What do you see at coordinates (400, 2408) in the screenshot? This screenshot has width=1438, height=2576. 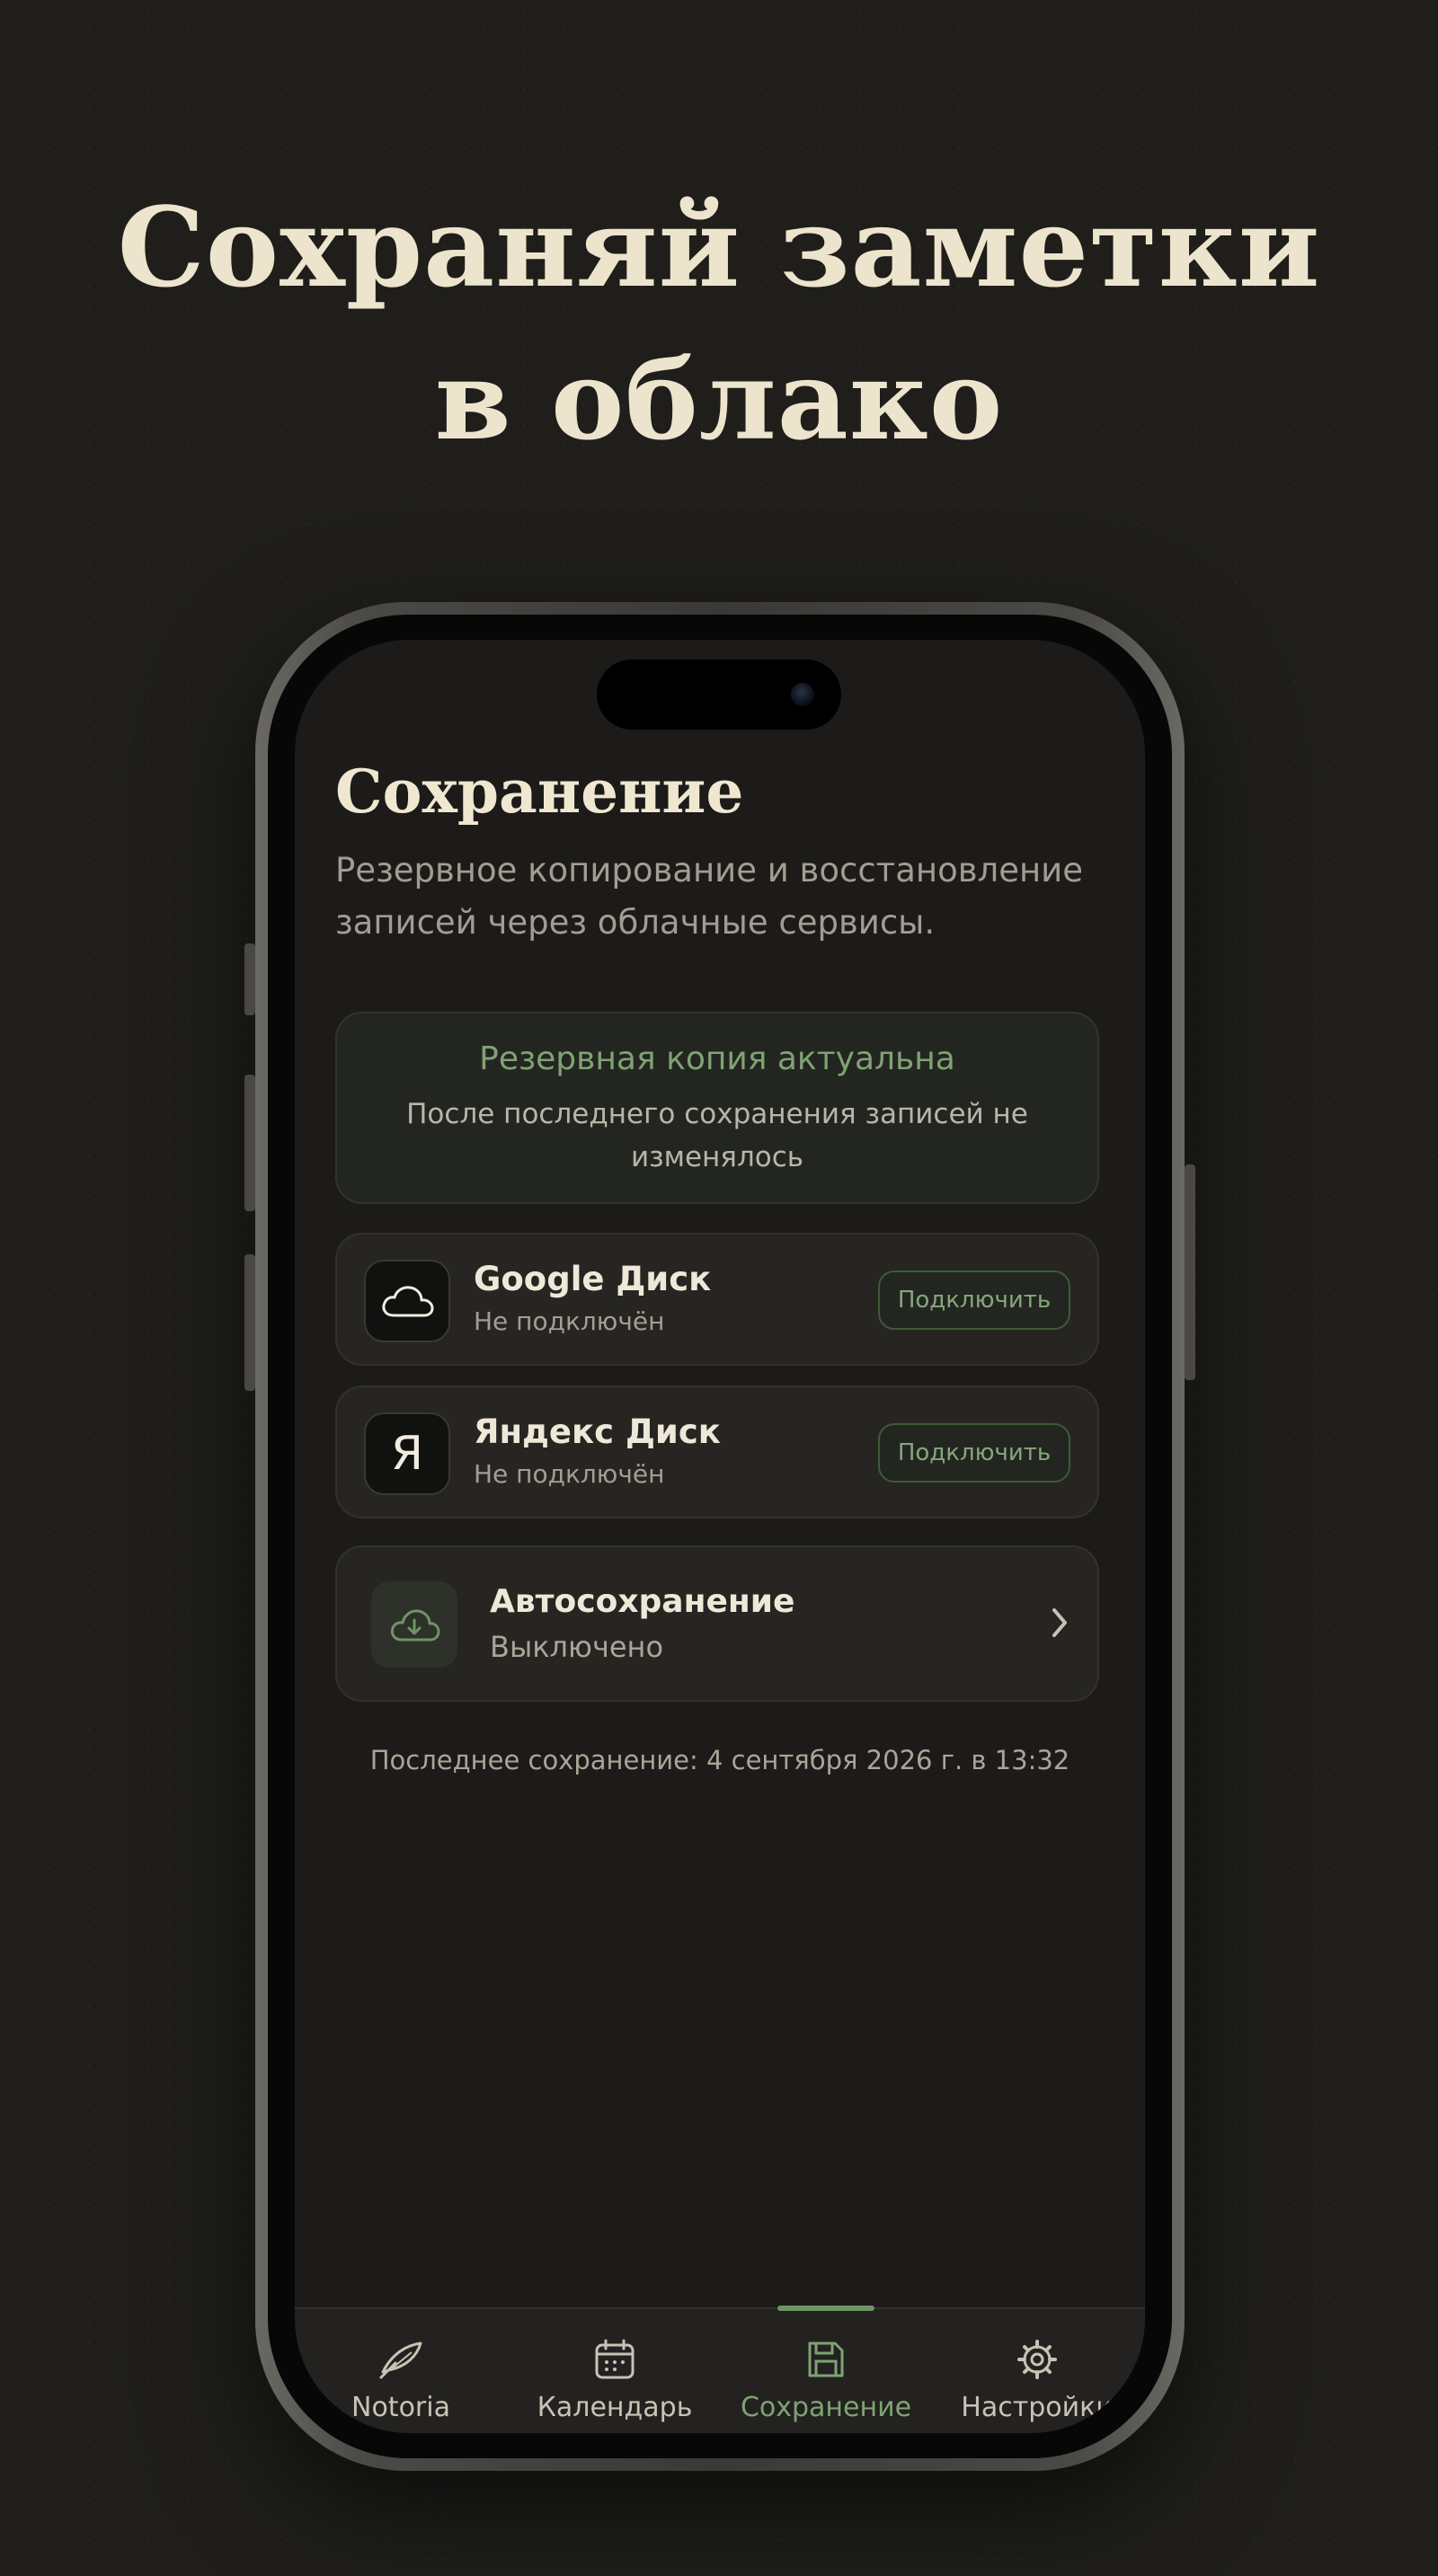 I see `tab-label: Notoria` at bounding box center [400, 2408].